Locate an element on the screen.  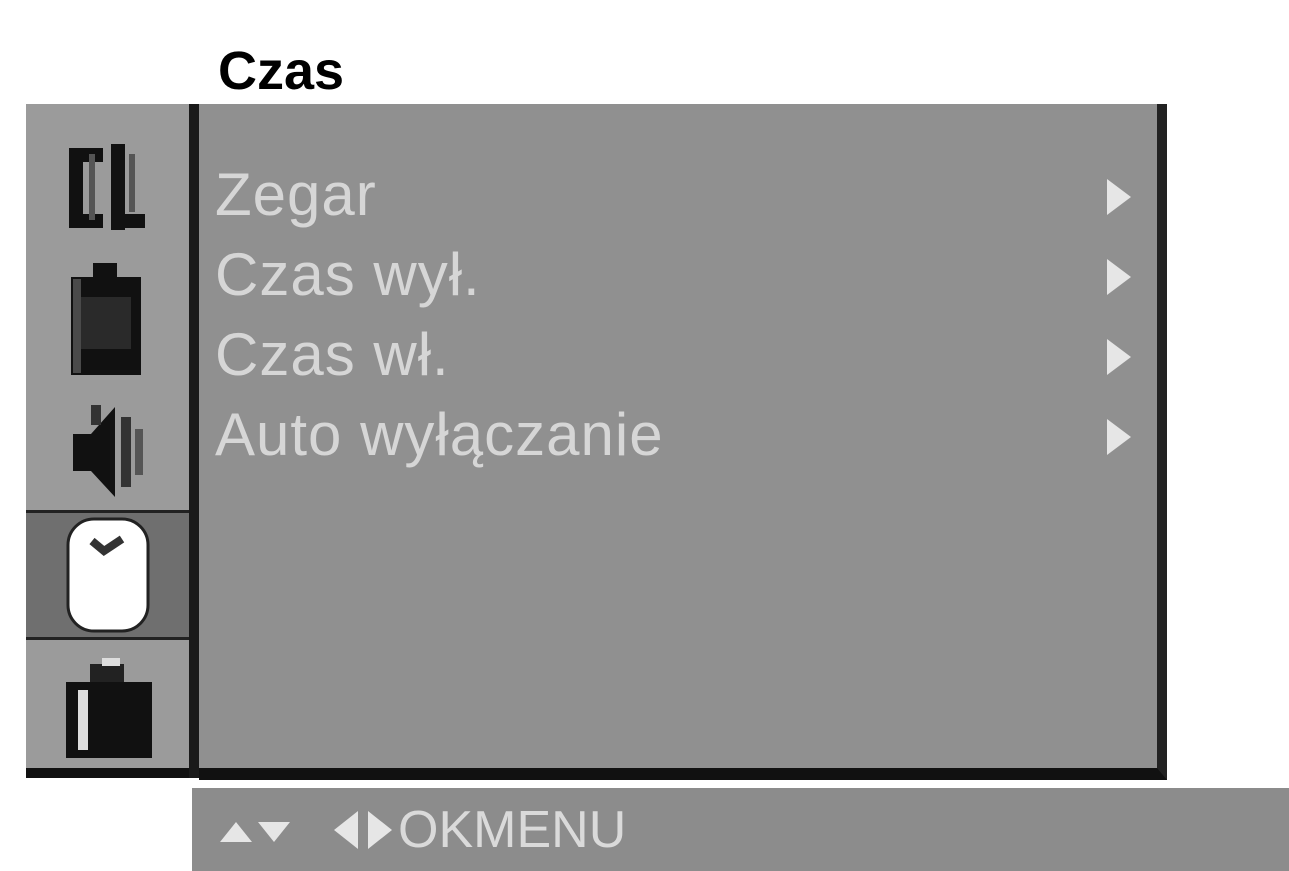
sidebar-item-picture is located at coordinates (107, 319).